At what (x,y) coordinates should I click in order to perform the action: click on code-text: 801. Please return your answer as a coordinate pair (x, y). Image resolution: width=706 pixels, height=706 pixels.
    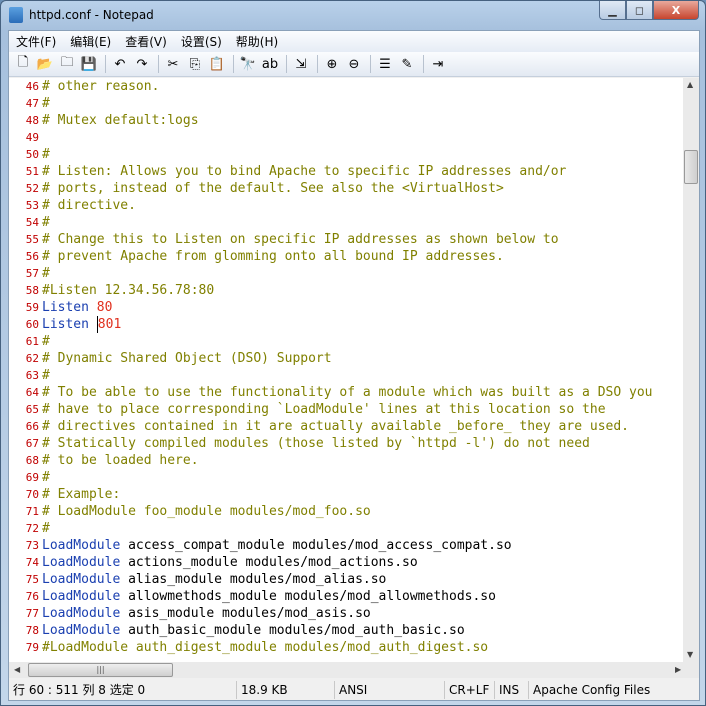
    Looking at the image, I should click on (109, 324).